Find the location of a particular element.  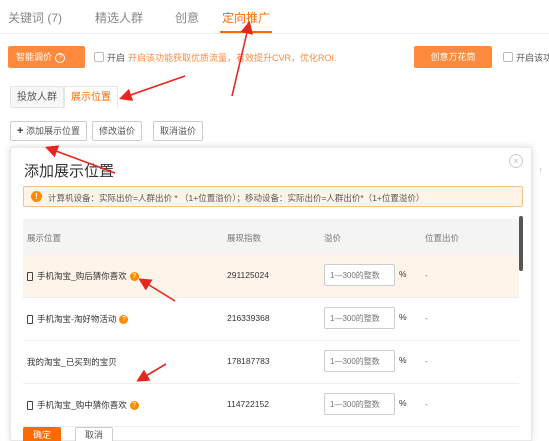

index-cell: 291125024 is located at coordinates (248, 275).